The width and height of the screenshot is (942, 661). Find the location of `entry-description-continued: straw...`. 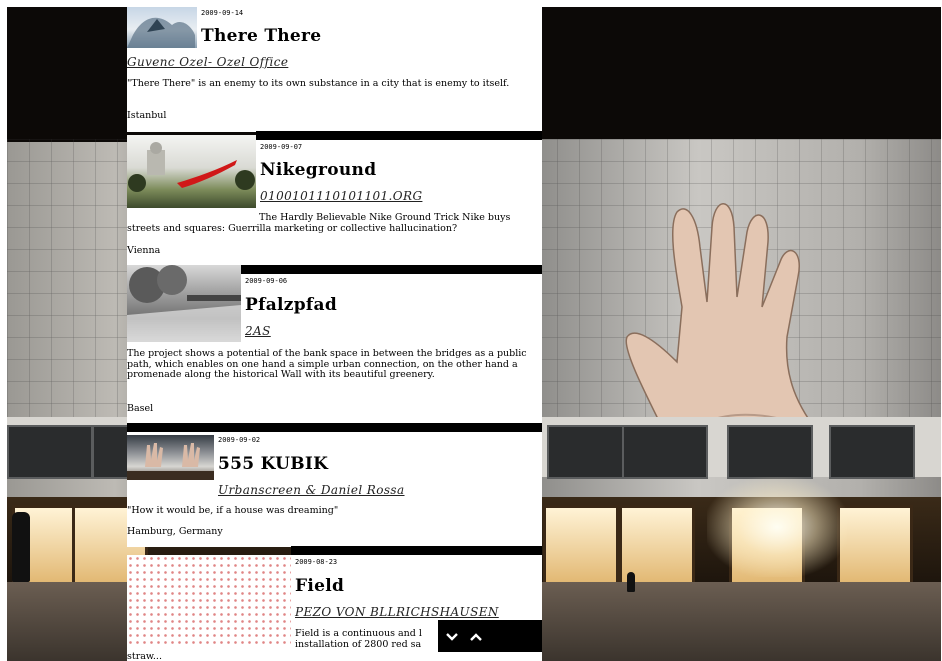

entry-description-continued: straw... is located at coordinates (144, 656).